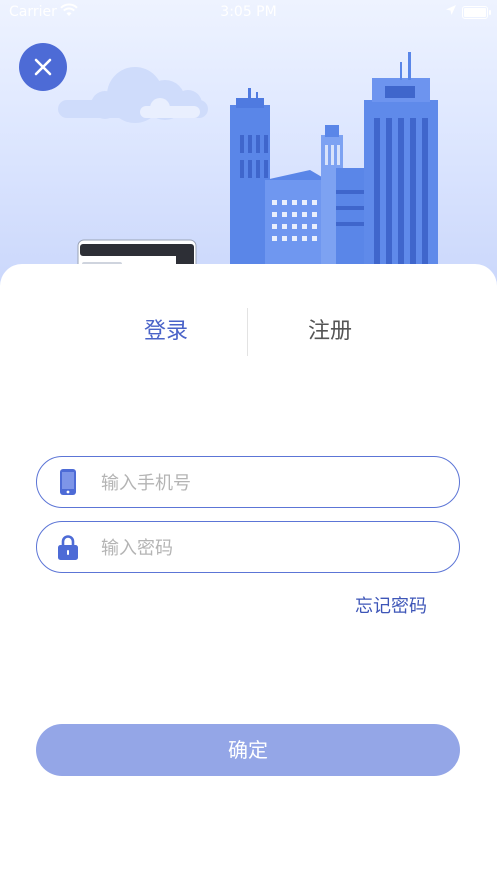 This screenshot has height=883, width=497. Describe the element at coordinates (476, 12) in the screenshot. I see `battery-icon` at that location.